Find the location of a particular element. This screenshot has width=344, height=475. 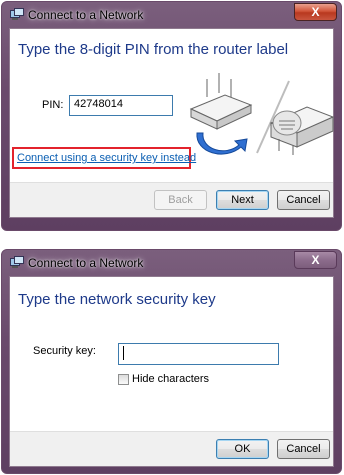

pin-label: PIN: is located at coordinates (53, 105).